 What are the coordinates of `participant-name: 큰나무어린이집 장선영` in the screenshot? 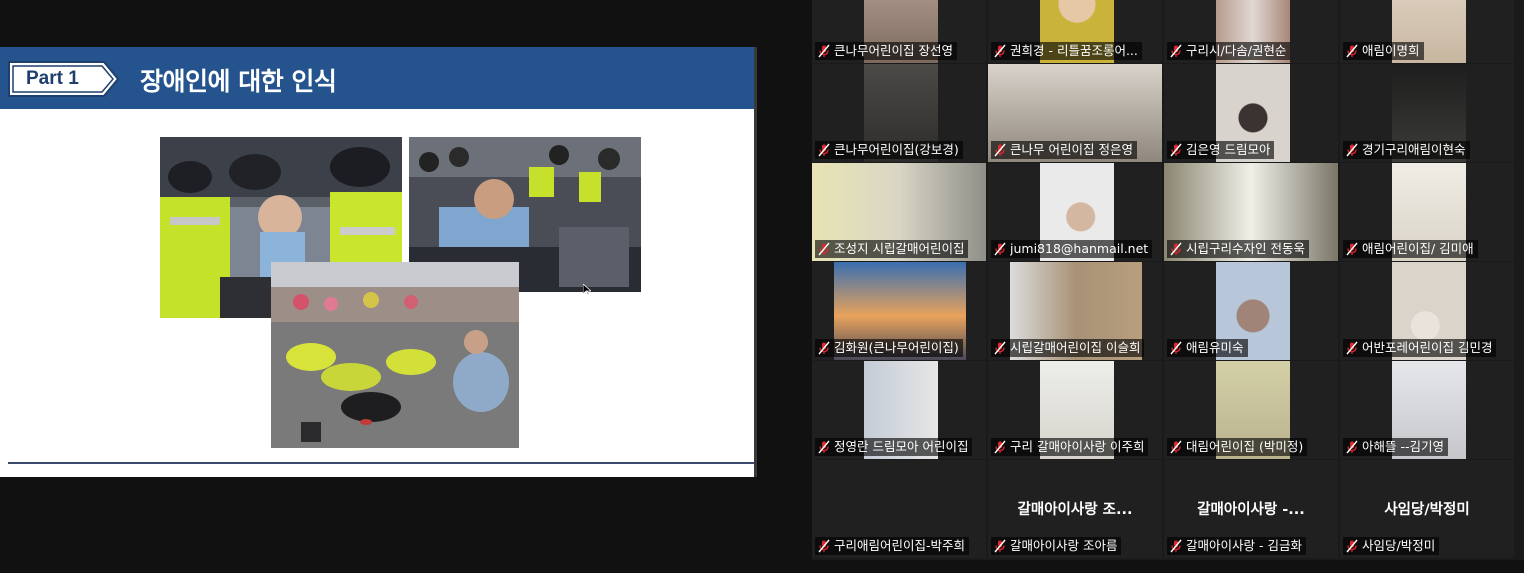 It's located at (893, 50).